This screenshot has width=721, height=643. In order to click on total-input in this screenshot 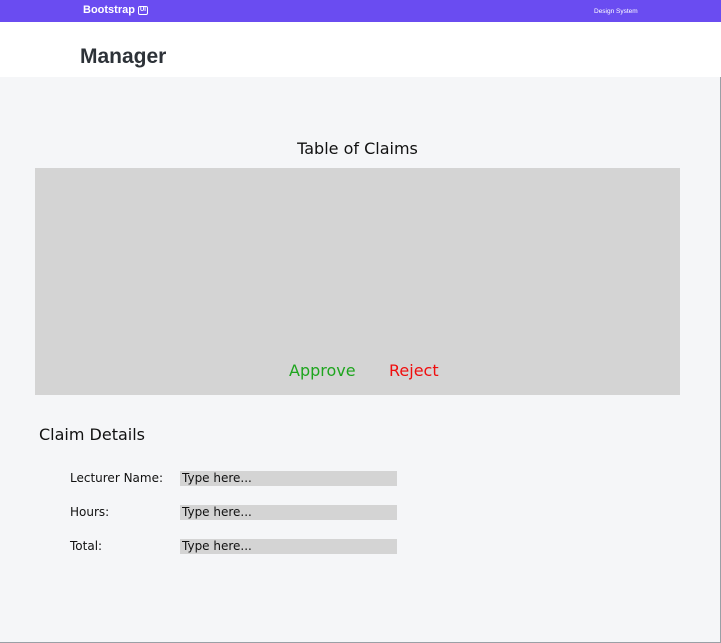, I will do `click(288, 546)`.